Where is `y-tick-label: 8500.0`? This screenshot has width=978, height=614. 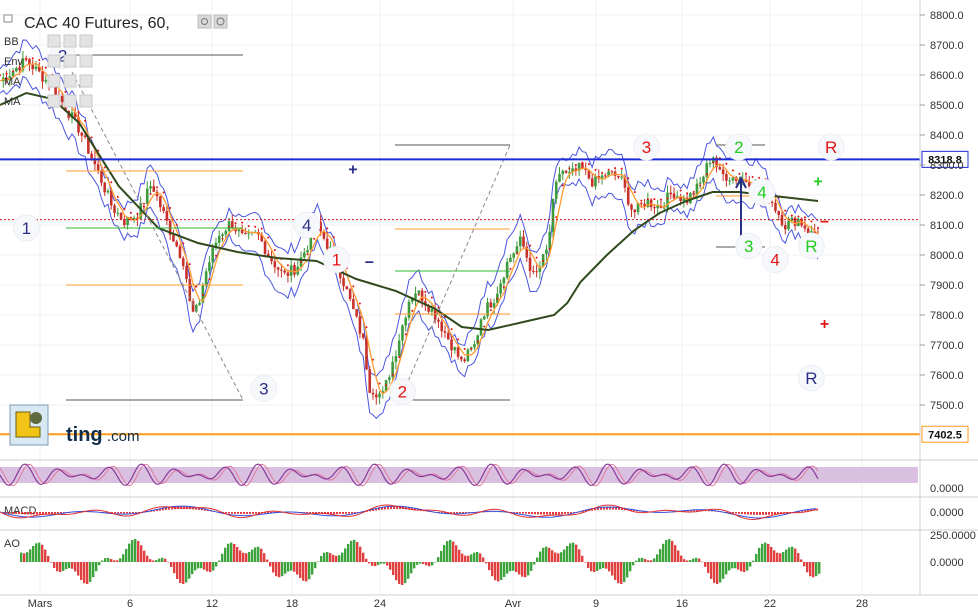 y-tick-label: 8500.0 is located at coordinates (947, 106).